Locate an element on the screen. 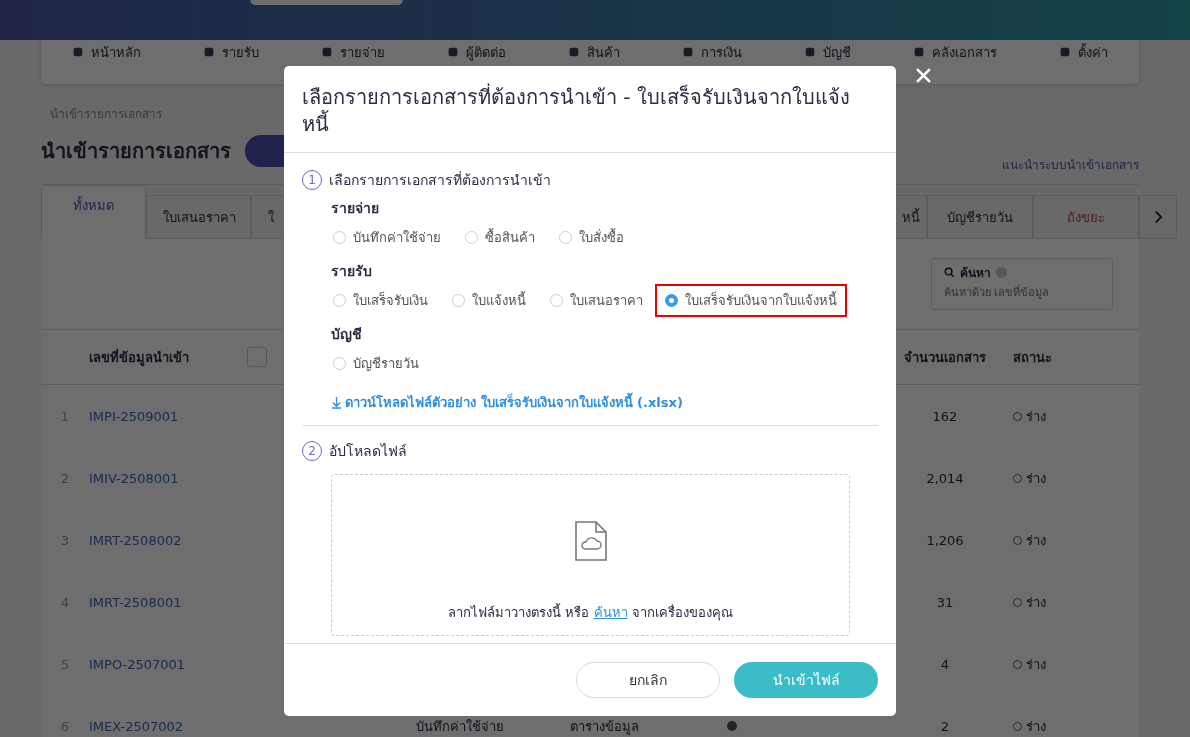 This screenshot has height=737, width=1190. radio-option: ใบเสร็จรับเงินจากใบแจ้งหนี้ is located at coordinates (751, 300).